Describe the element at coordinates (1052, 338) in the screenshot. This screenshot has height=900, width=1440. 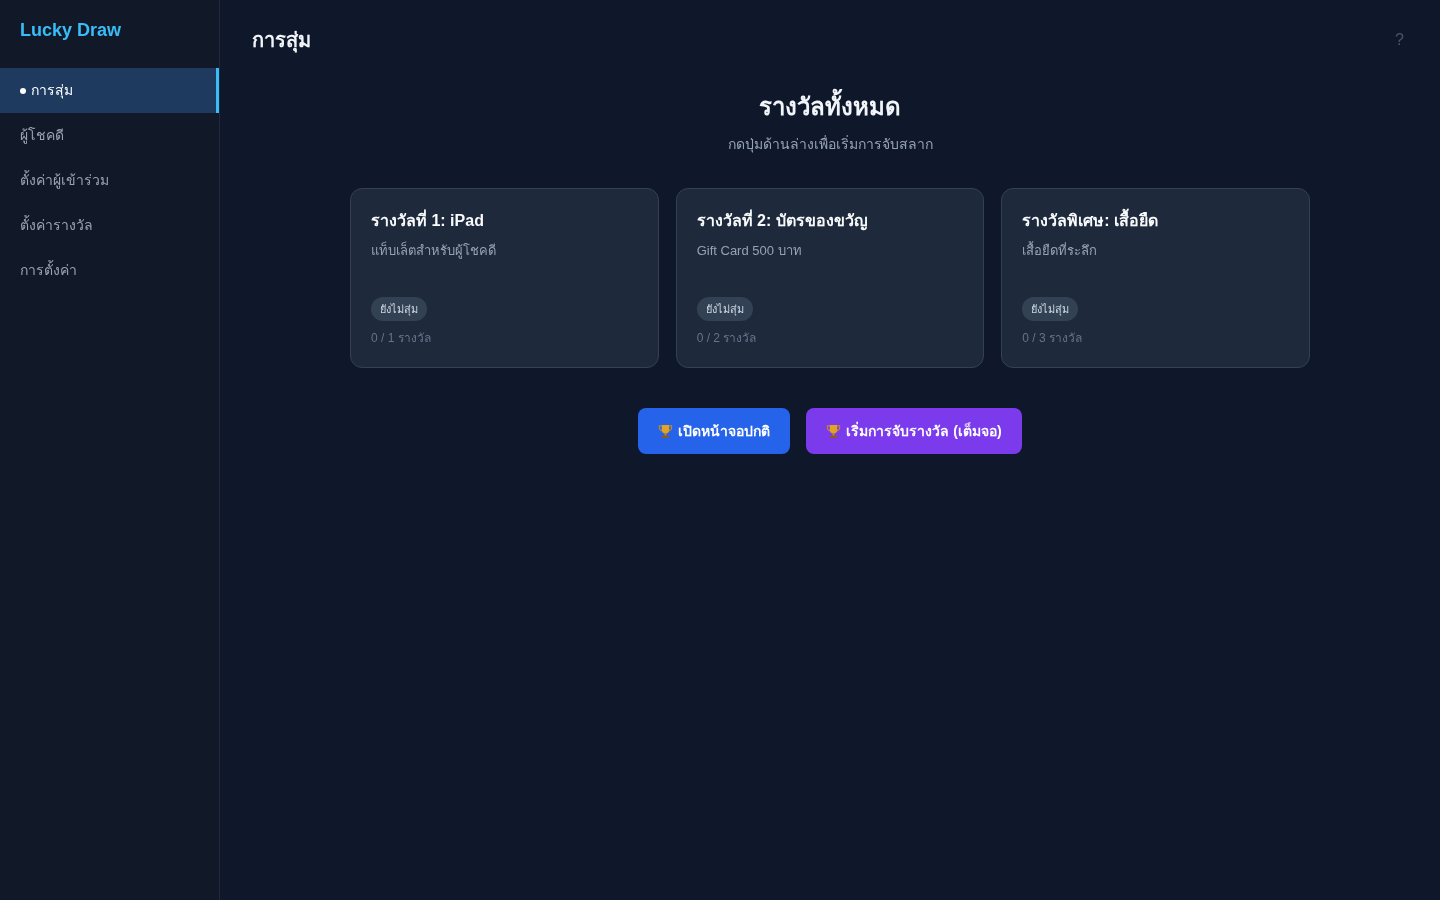
I see `prize-count: 0 / 3 รางวัล` at that location.